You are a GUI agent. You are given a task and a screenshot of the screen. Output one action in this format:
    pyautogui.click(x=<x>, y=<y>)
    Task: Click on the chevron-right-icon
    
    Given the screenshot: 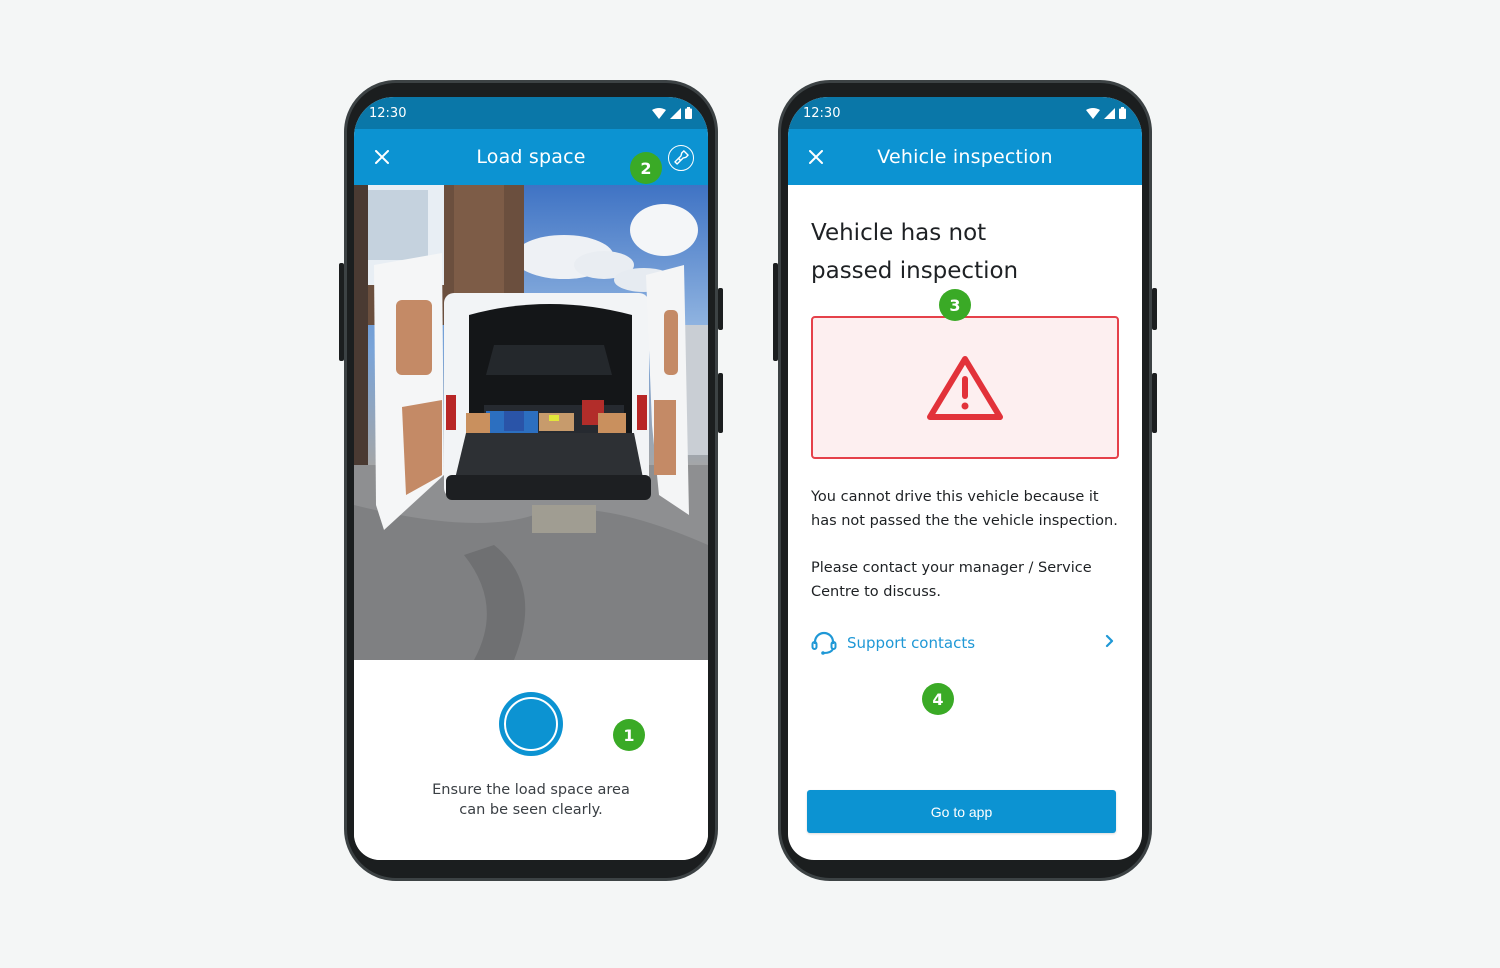 What is the action you would take?
    pyautogui.click(x=1109, y=641)
    